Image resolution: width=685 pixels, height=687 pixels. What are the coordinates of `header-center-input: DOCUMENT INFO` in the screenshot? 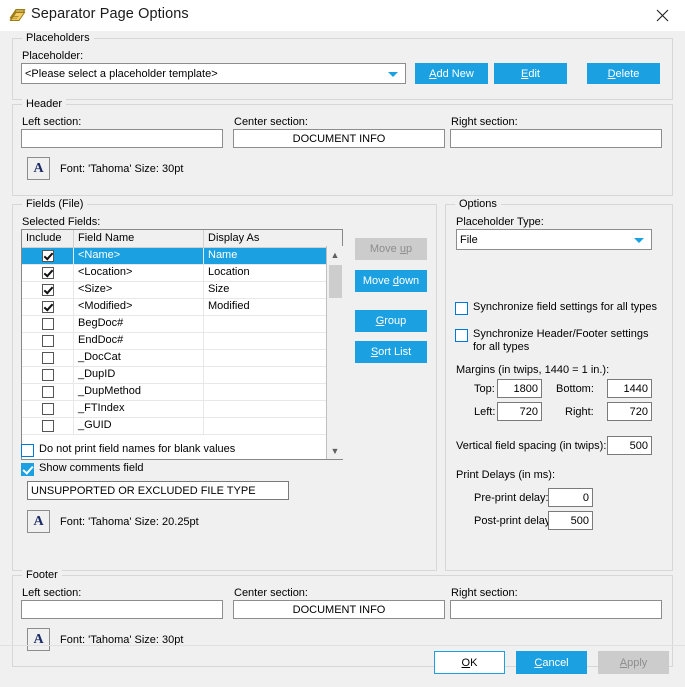 It's located at (339, 138).